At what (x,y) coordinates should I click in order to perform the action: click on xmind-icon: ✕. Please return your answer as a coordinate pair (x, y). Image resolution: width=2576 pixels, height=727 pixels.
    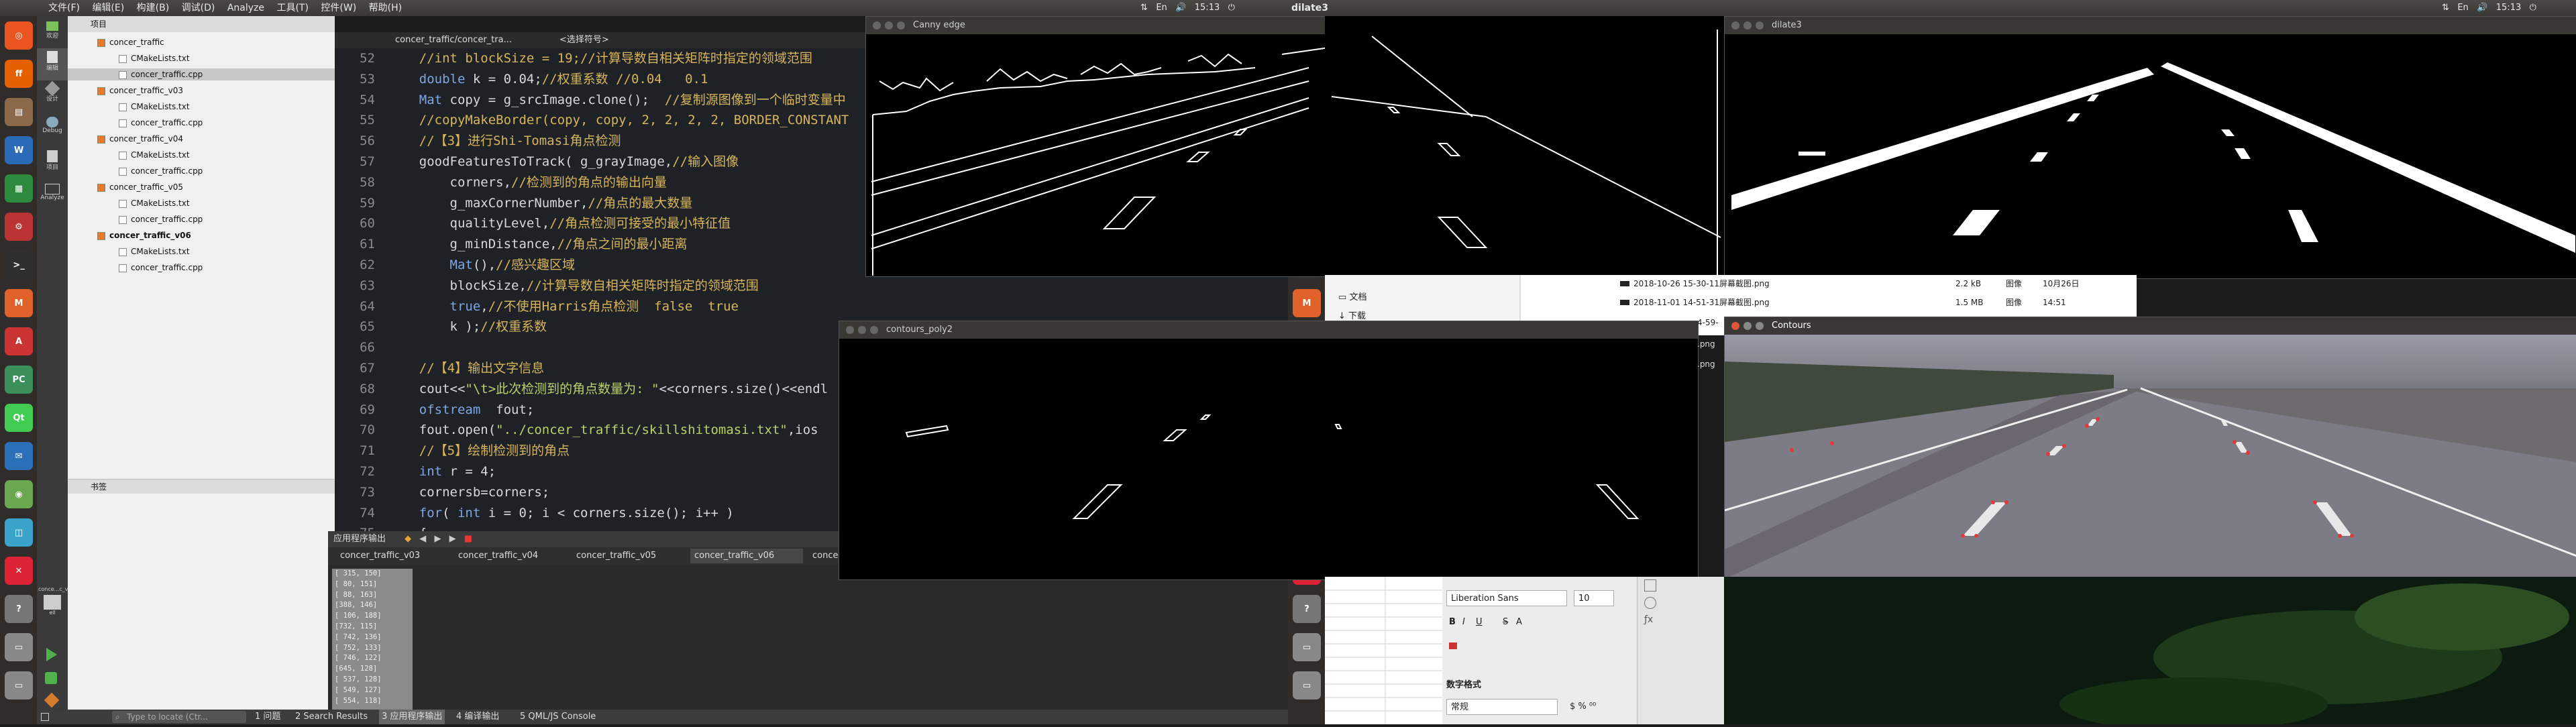
    Looking at the image, I should click on (19, 571).